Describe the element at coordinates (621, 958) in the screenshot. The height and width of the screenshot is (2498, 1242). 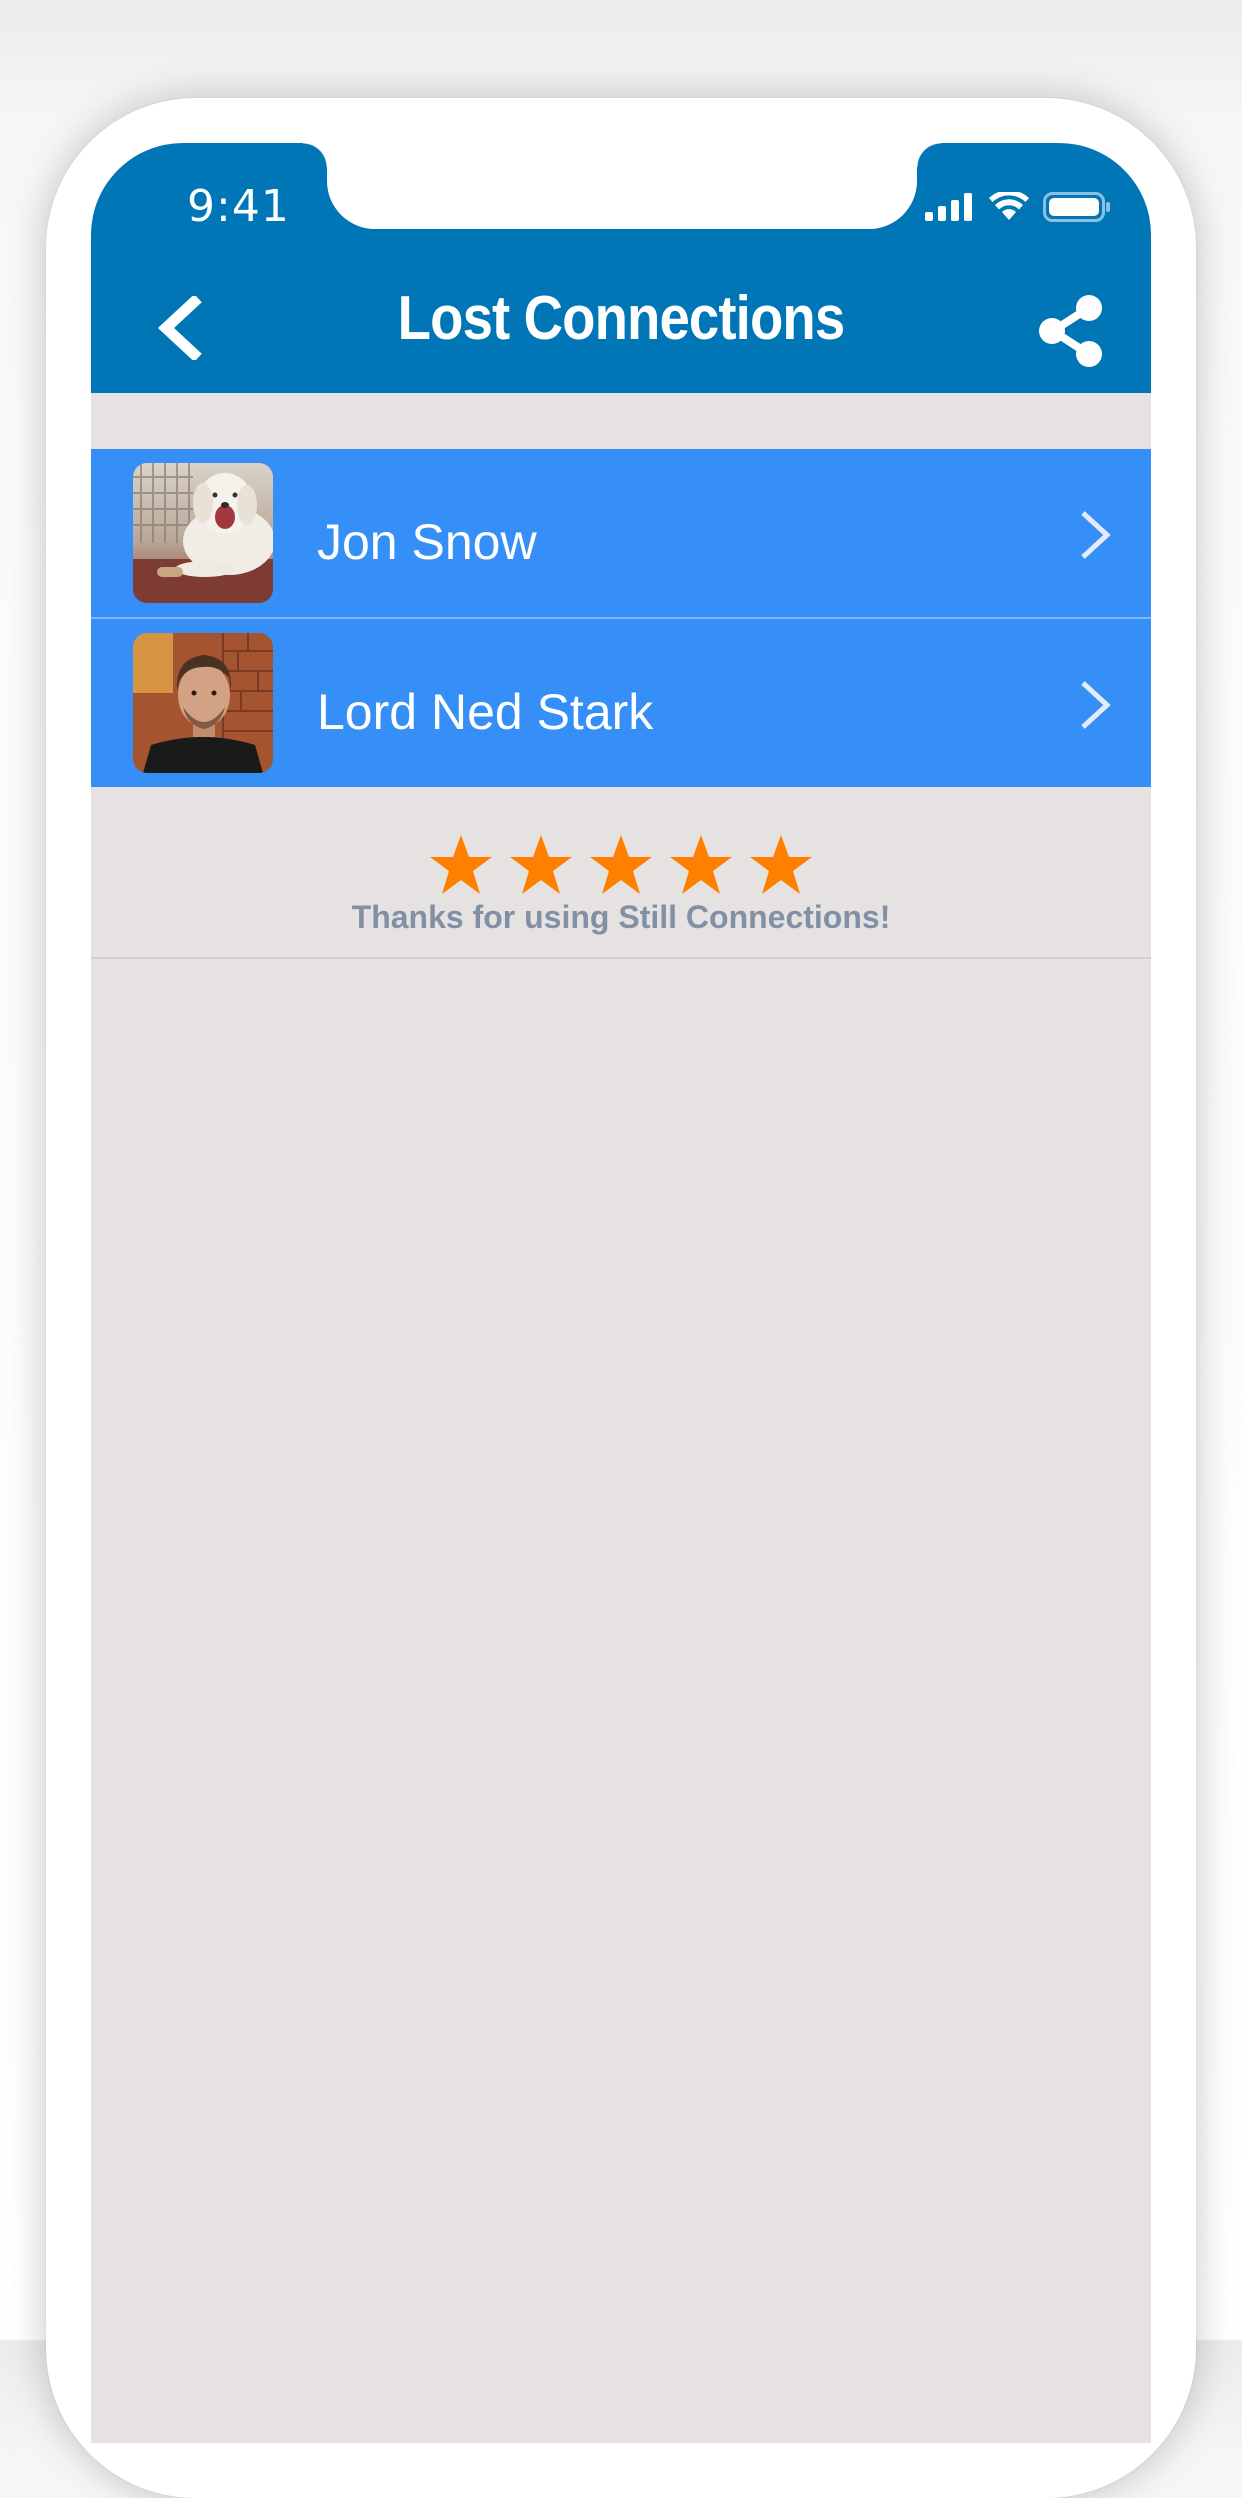
I see `divider` at that location.